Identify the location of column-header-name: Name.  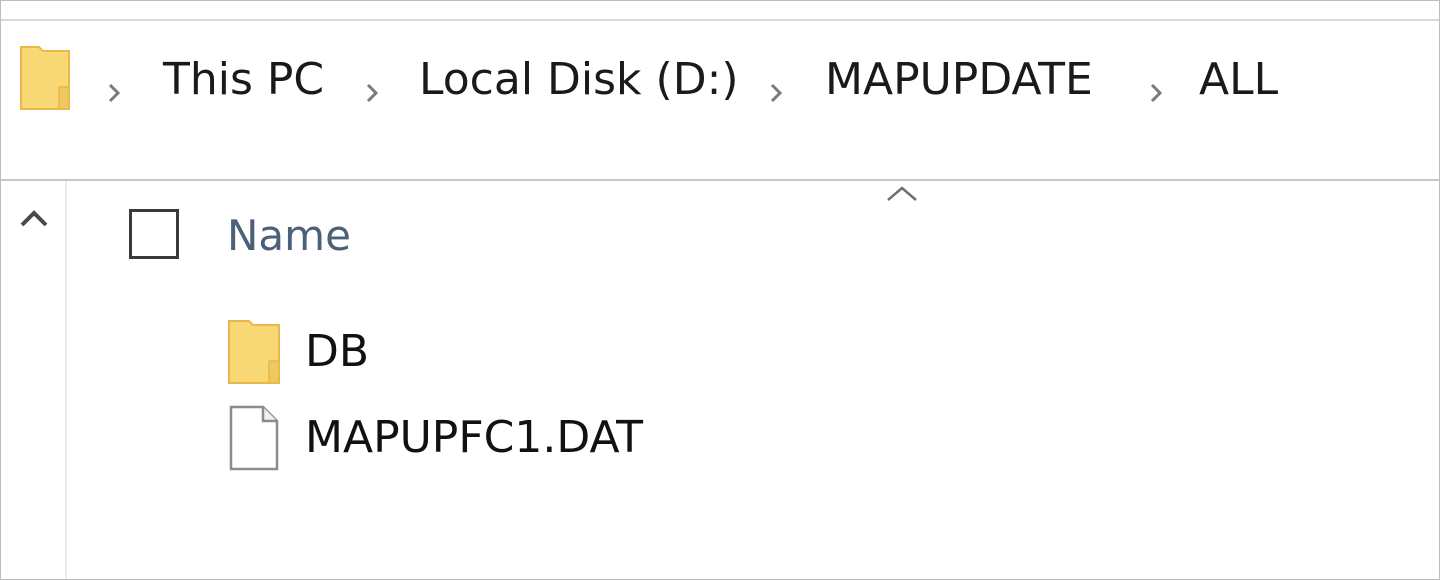
(289, 236).